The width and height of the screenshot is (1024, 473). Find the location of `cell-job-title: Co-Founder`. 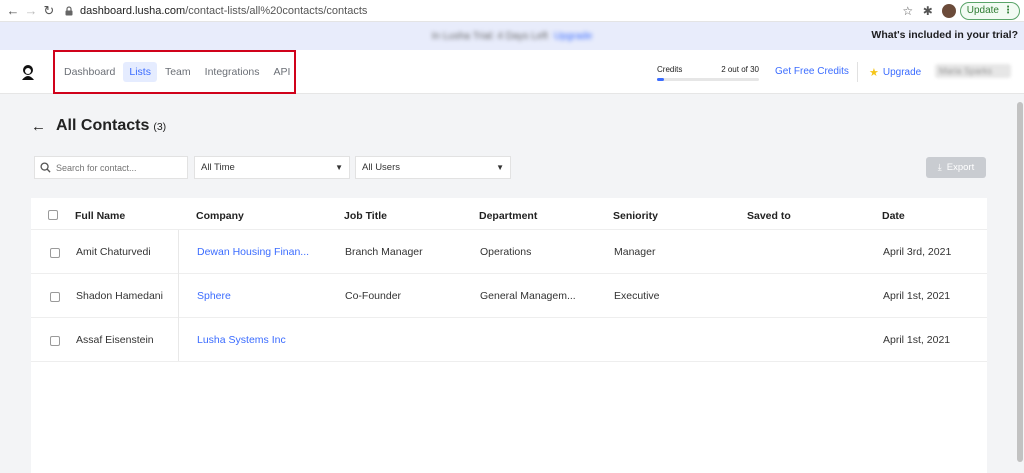

cell-job-title: Co-Founder is located at coordinates (373, 296).